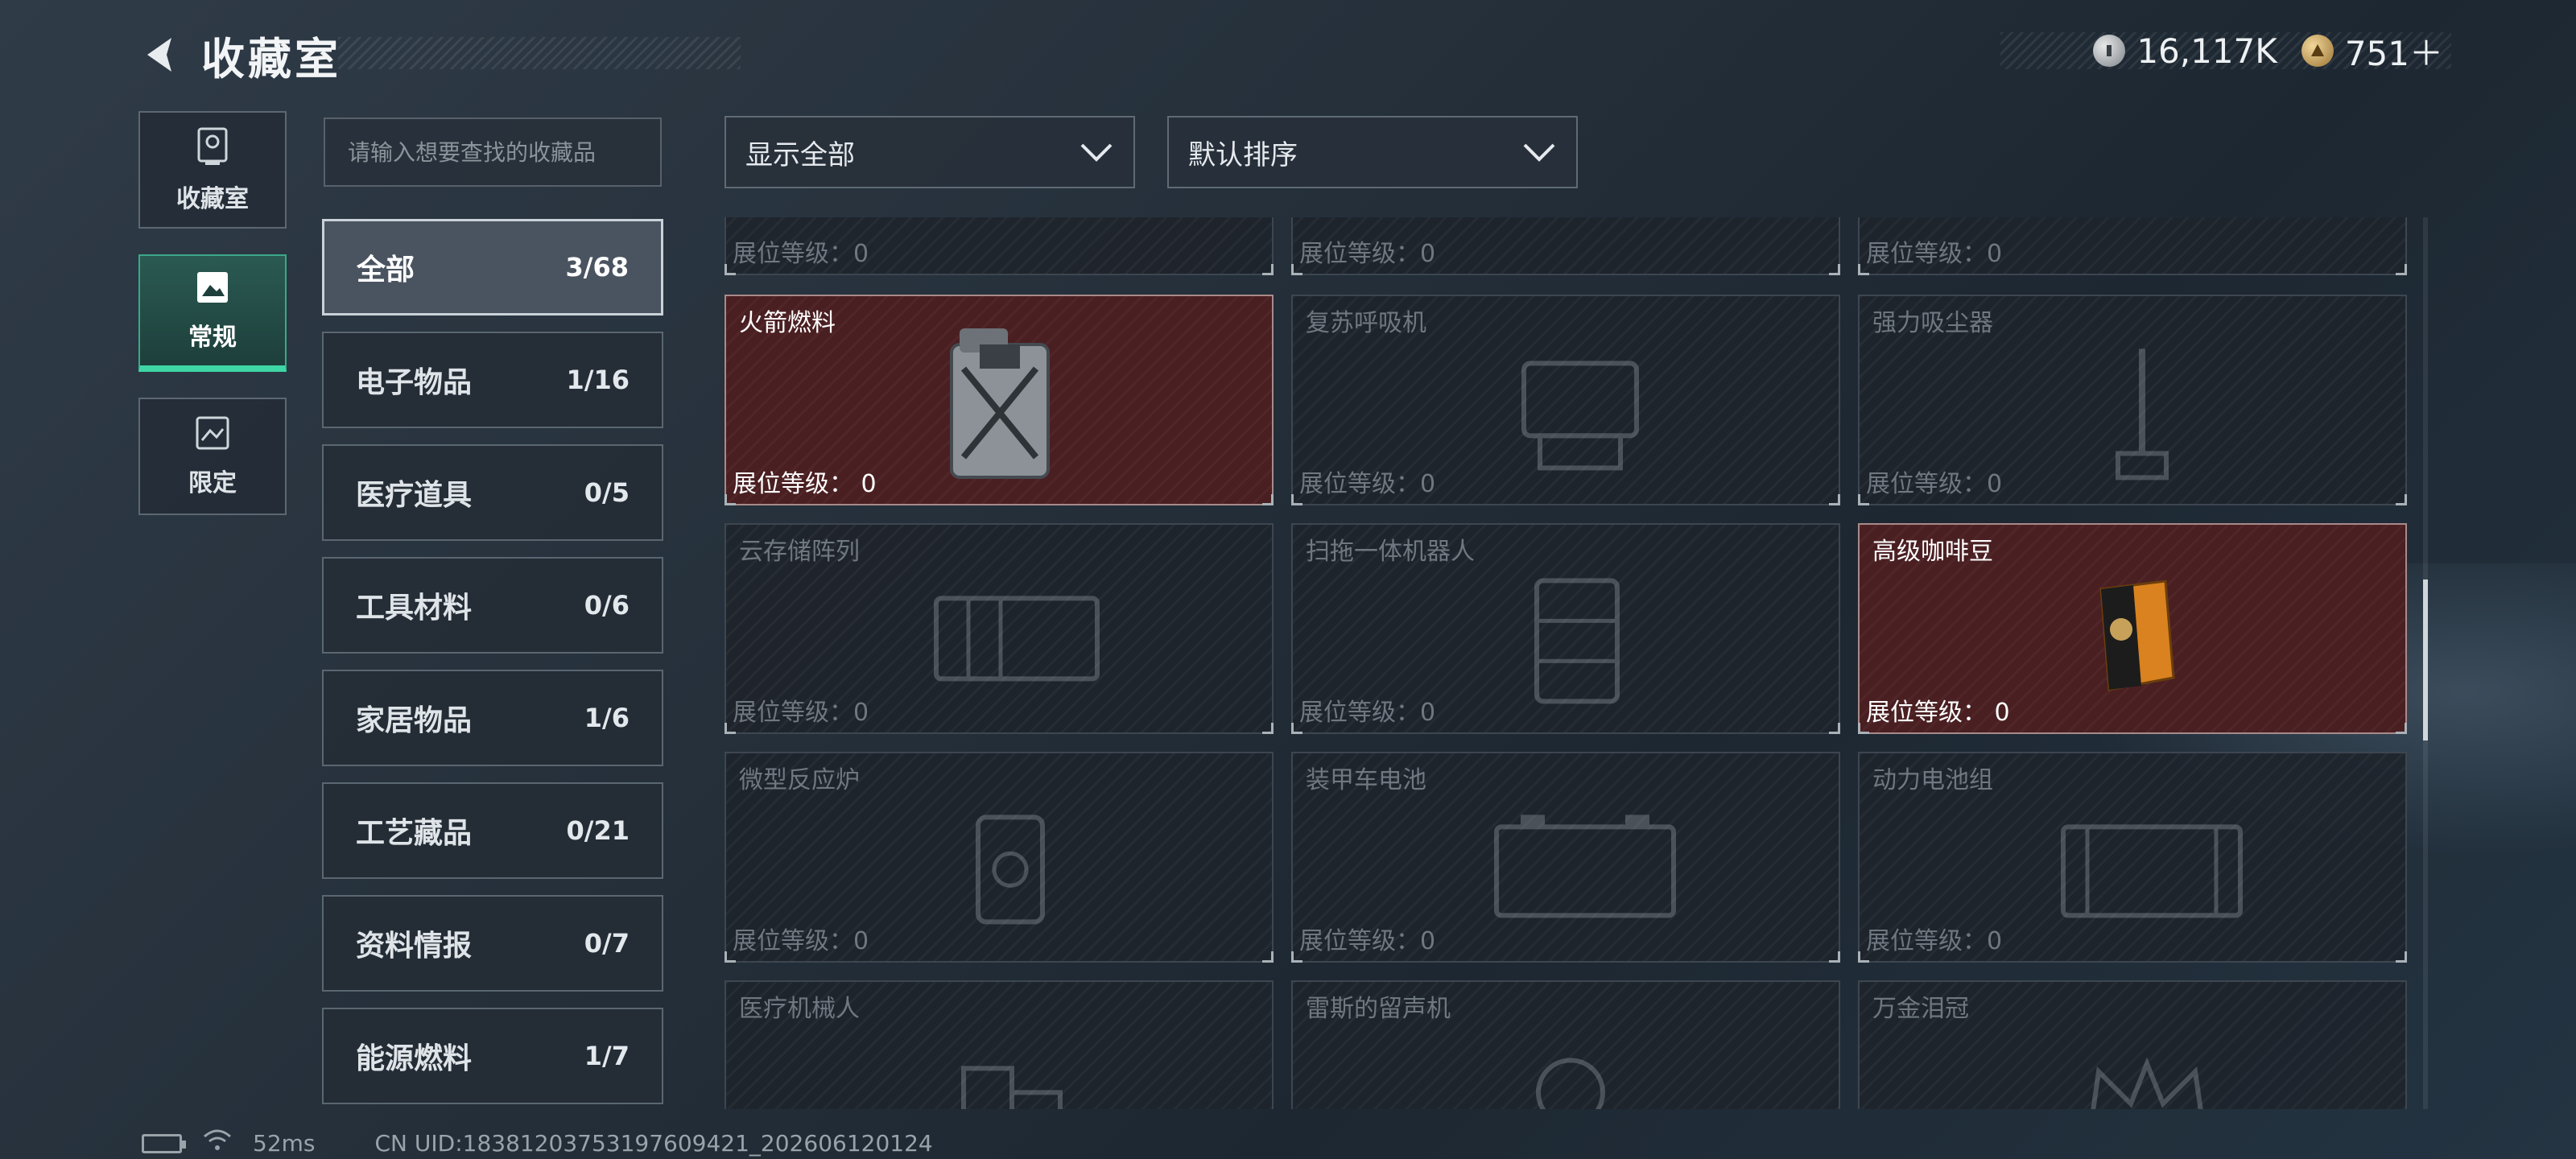 The width and height of the screenshot is (2576, 1159). I want to click on category-crafts: 工艺藏品 0/21, so click(492, 830).